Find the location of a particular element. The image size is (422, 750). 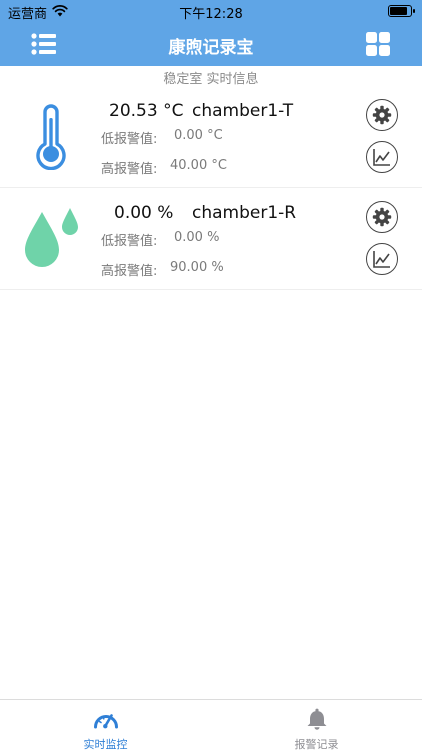

tab-alarm-records: 报警记录 is located at coordinates (316, 725).